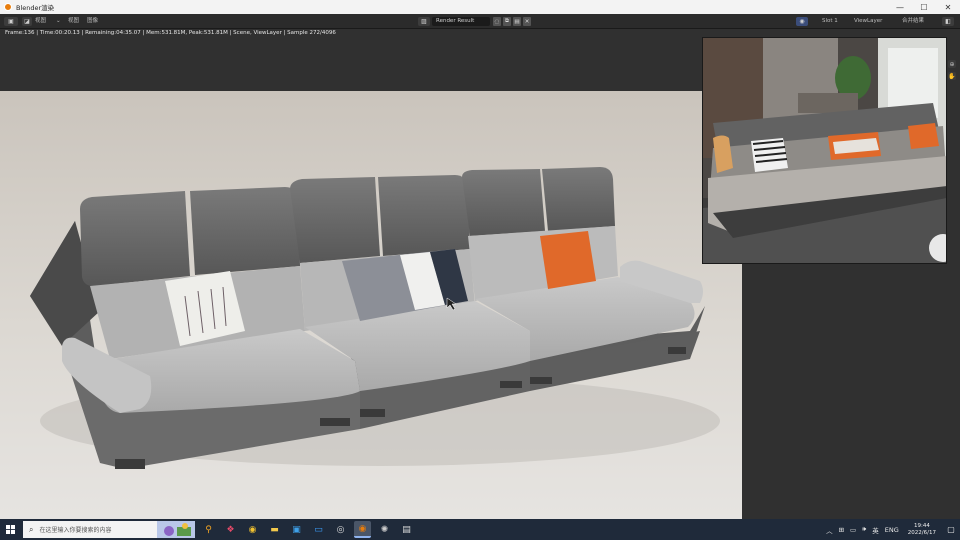 This screenshot has height=540, width=960. I want to click on view-mode-icon: ◪, so click(27, 21).